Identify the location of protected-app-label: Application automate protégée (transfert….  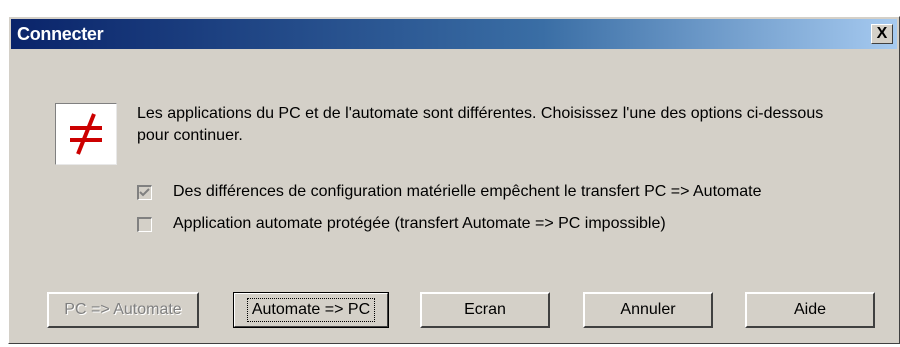
(419, 223).